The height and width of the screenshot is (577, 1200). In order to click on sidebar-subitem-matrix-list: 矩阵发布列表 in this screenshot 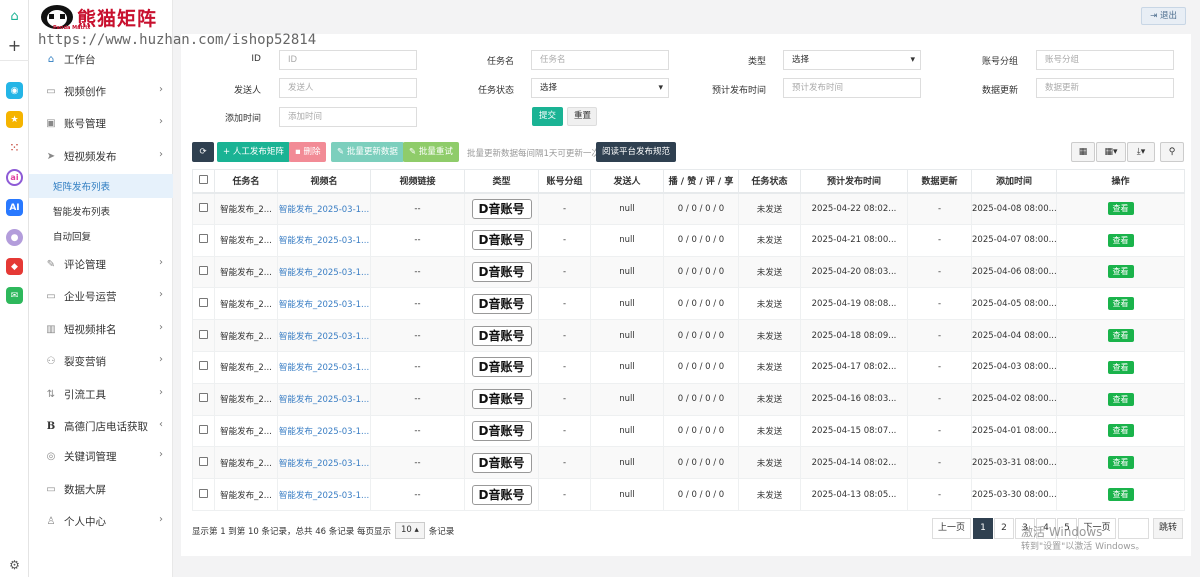, I will do `click(101, 186)`.